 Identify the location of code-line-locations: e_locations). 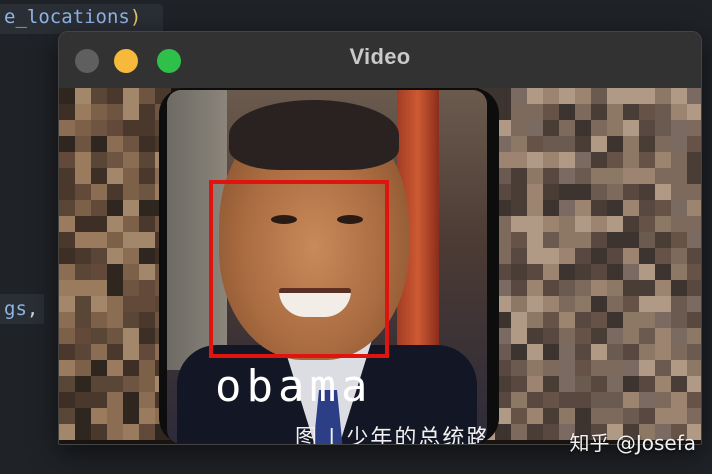
(82, 19).